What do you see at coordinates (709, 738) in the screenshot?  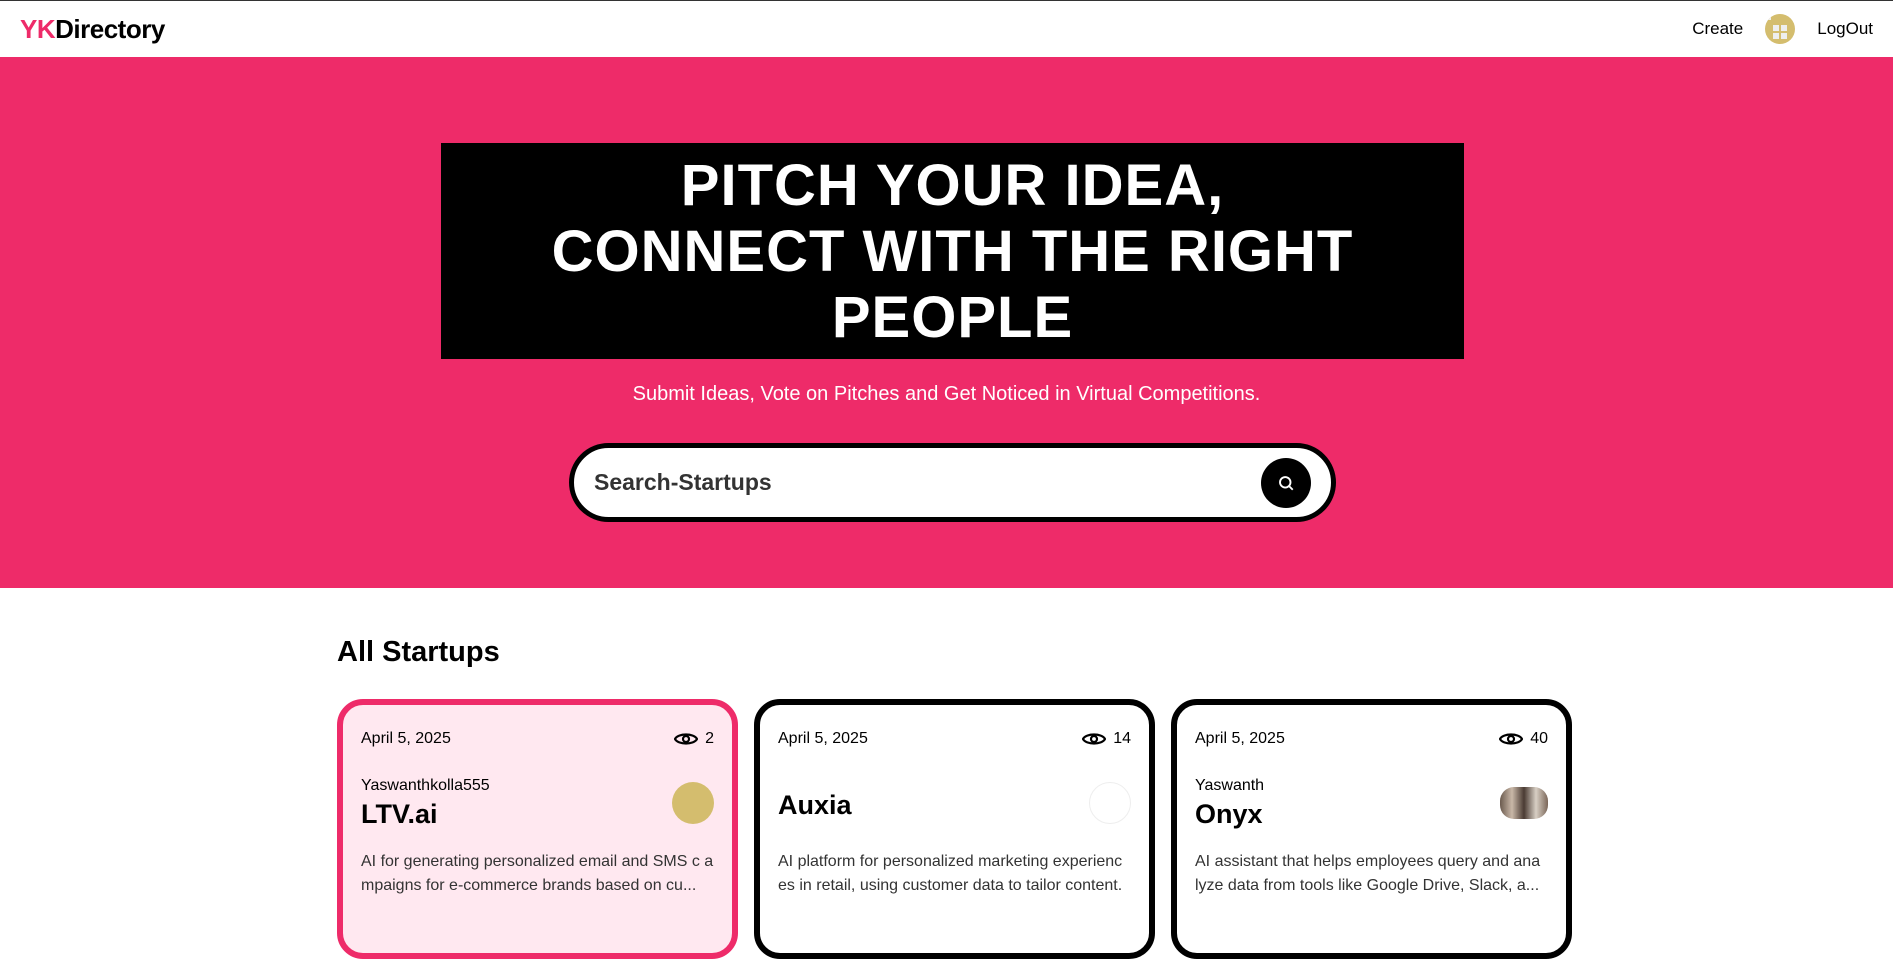 I see `view-count: 2` at bounding box center [709, 738].